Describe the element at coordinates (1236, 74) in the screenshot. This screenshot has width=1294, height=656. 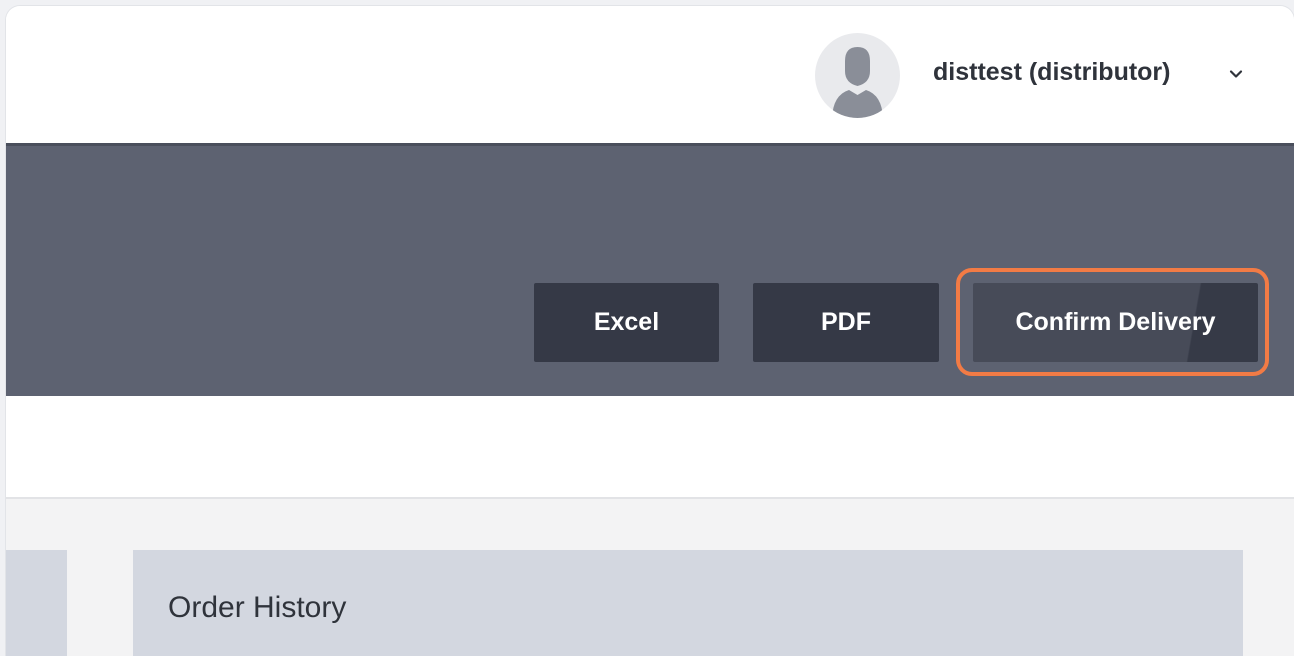
I see `chevron-down-icon` at that location.